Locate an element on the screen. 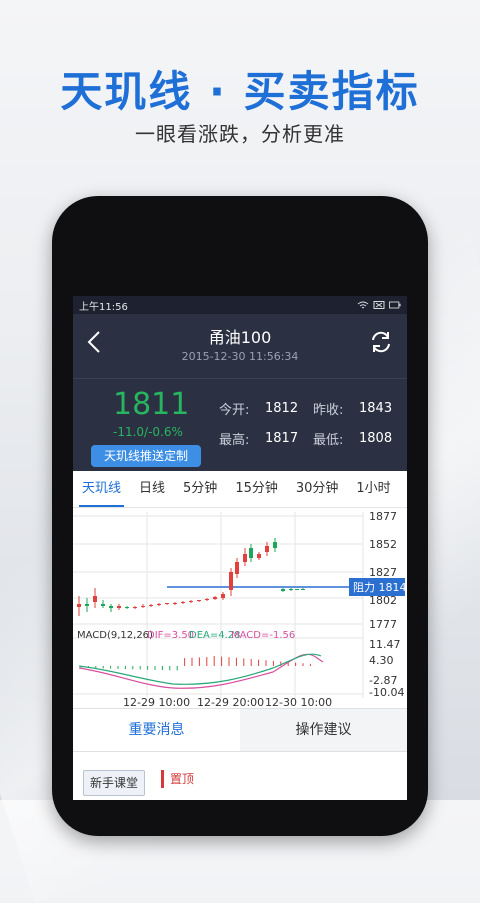  low-value: 1808 is located at coordinates (376, 438).